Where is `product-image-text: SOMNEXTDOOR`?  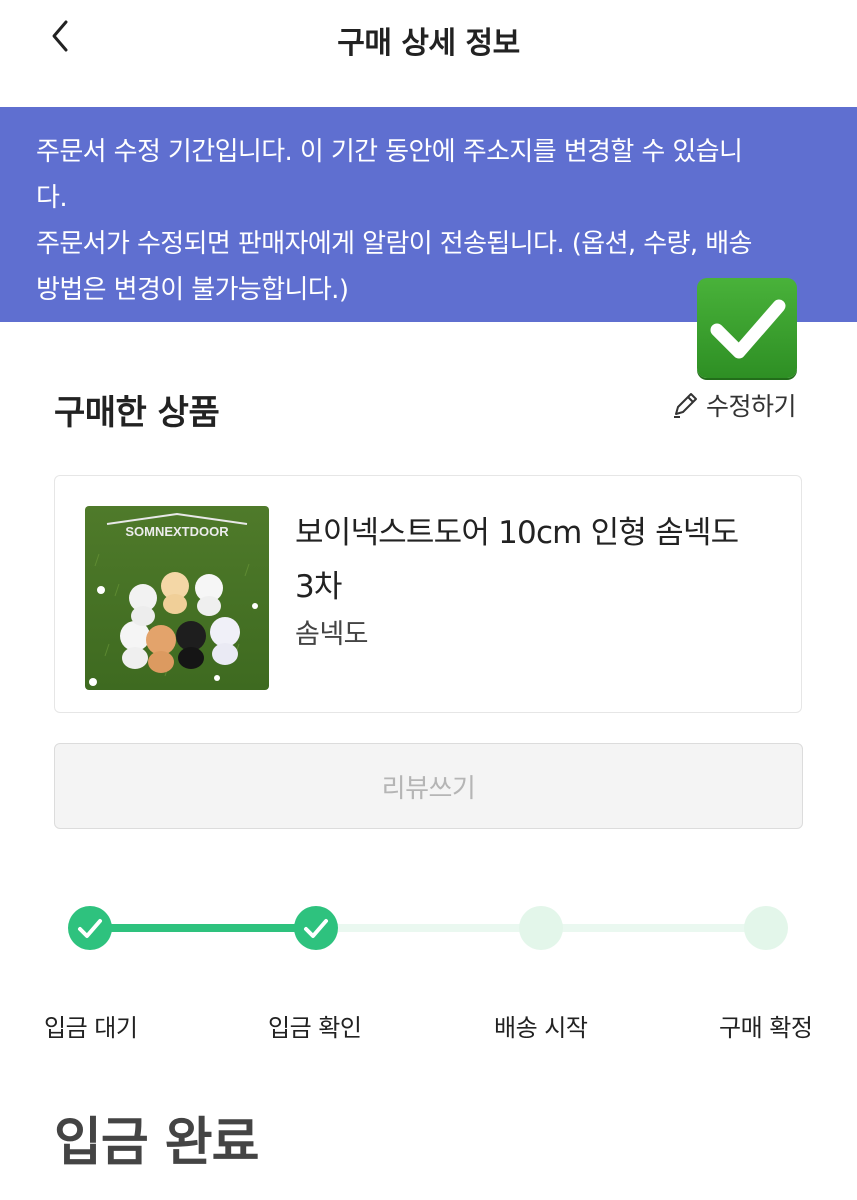
product-image-text: SOMNEXTDOOR is located at coordinates (177, 531).